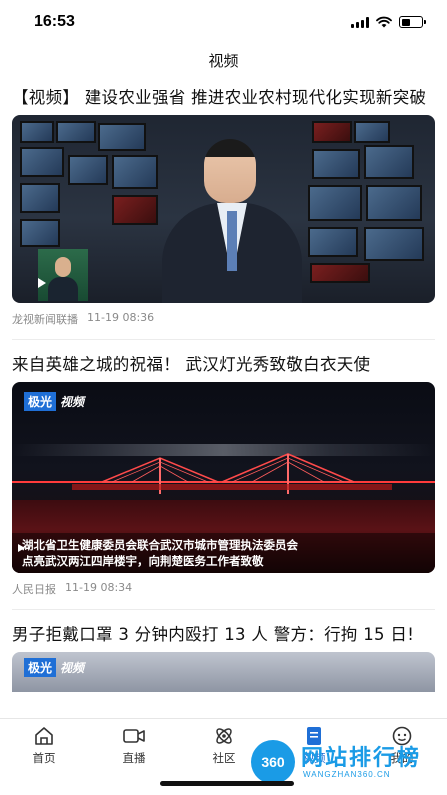 Image resolution: width=447 pixels, height=795 pixels. I want to click on video-camera-icon, so click(134, 736).